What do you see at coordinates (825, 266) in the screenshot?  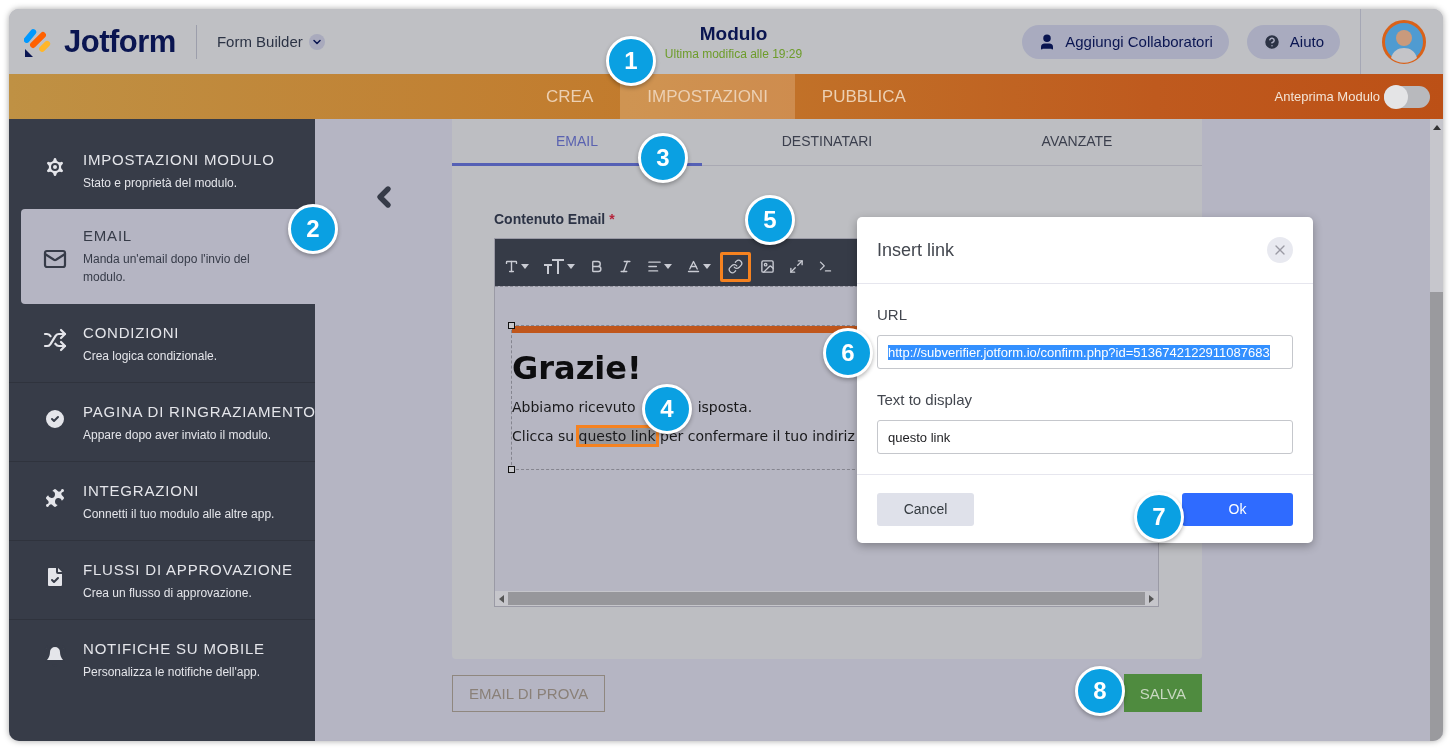 I see `code-icon` at bounding box center [825, 266].